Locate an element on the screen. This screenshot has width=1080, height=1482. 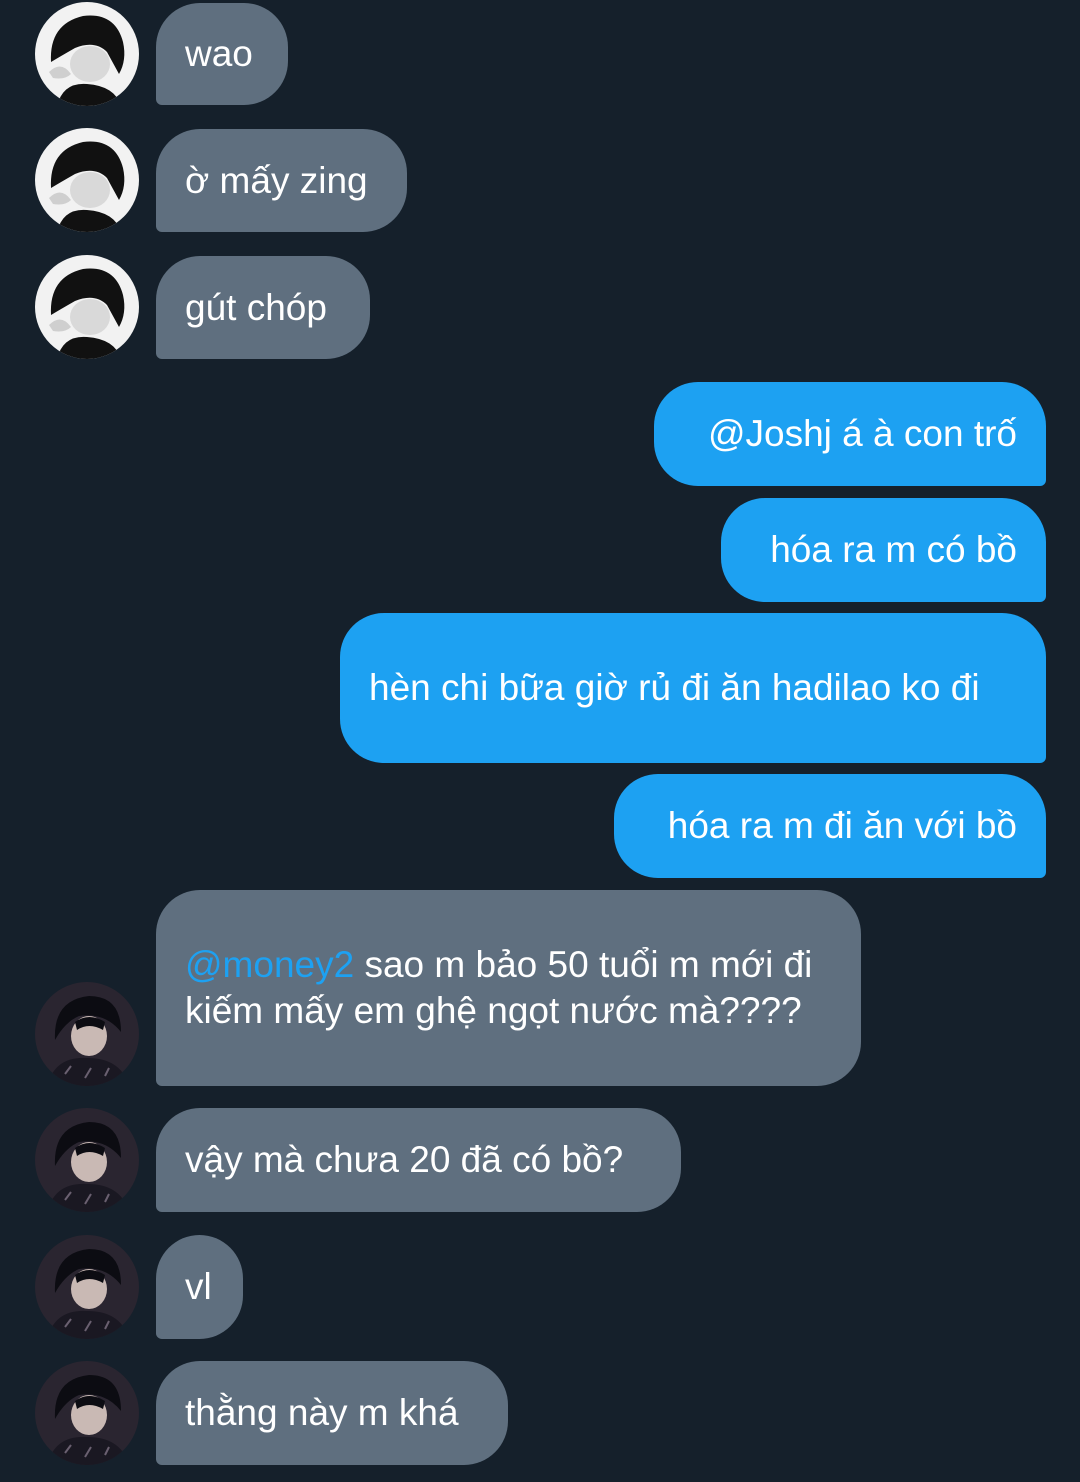
message-bubble-incoming: vl is located at coordinates (199, 1287).